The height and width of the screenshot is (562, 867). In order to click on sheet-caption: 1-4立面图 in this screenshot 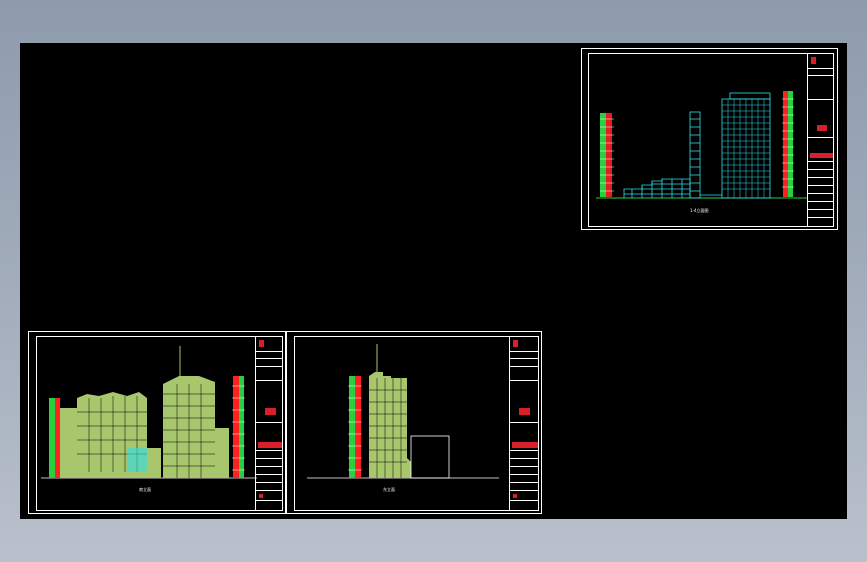, I will do `click(699, 210)`.